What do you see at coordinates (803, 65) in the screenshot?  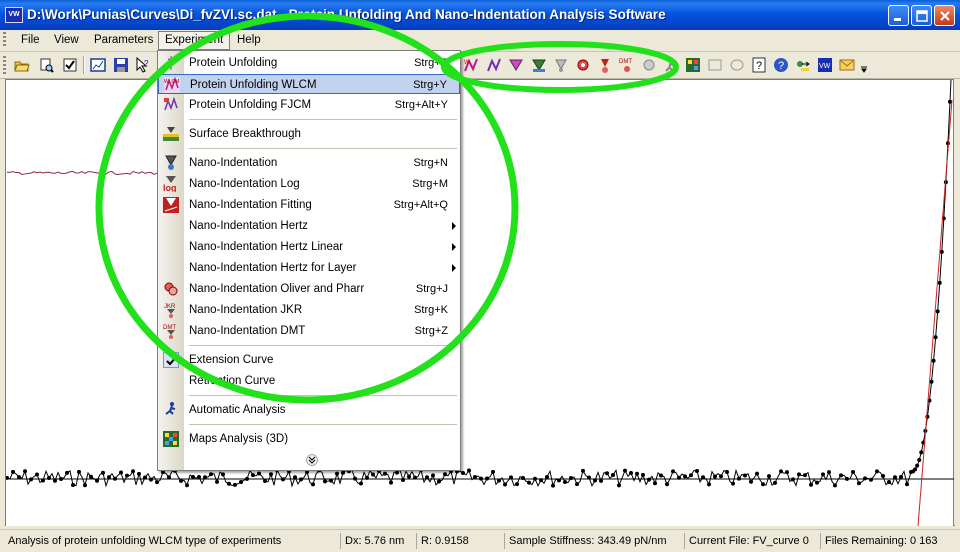 I see `fetch-icon` at bounding box center [803, 65].